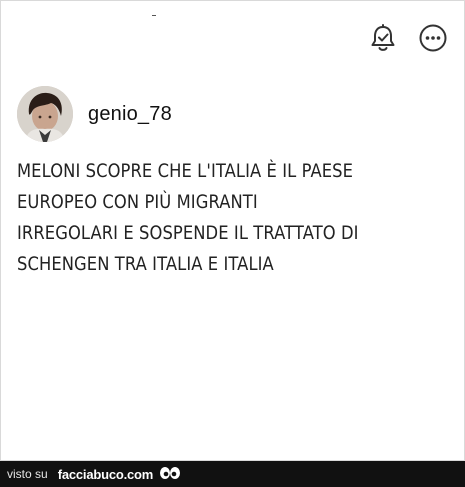 The height and width of the screenshot is (487, 465). I want to click on footer-prefix: visto su, so click(27, 474).